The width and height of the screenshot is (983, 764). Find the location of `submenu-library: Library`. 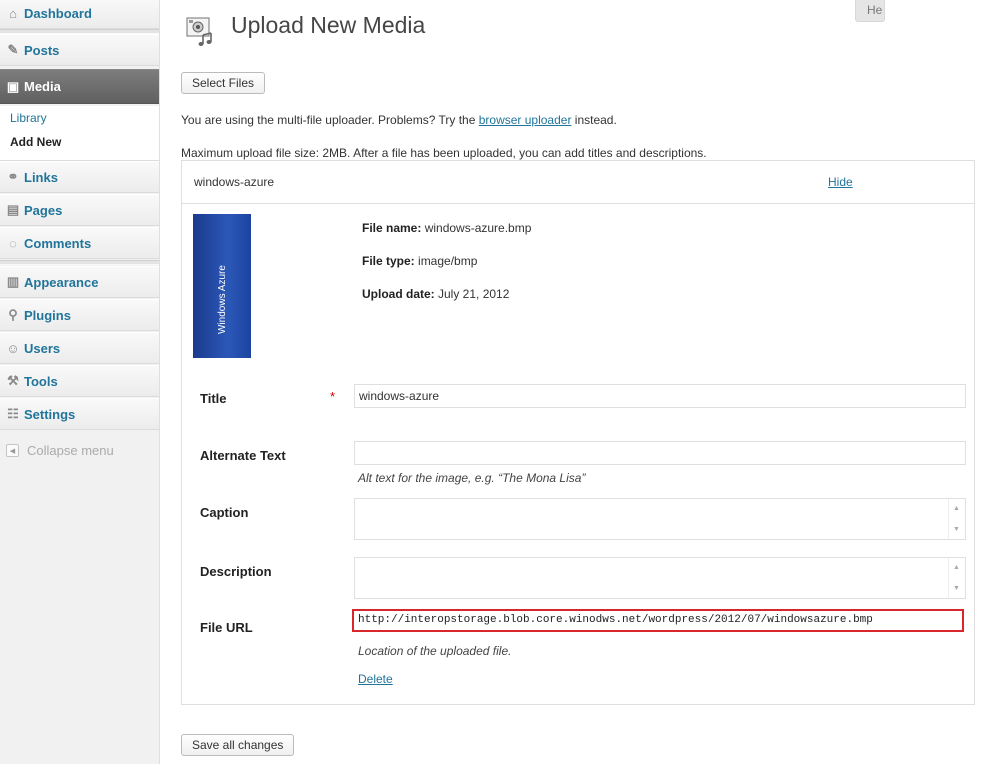

submenu-library: Library is located at coordinates (28, 118).